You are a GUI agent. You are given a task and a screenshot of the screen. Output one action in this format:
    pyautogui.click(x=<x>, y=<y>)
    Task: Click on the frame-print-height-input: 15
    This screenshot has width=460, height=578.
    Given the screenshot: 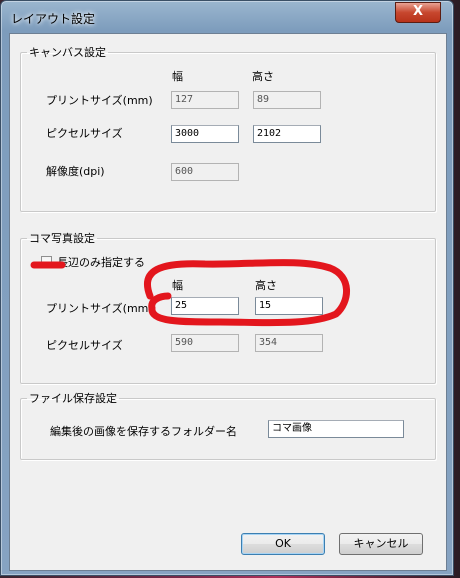 What is the action you would take?
    pyautogui.click(x=289, y=306)
    